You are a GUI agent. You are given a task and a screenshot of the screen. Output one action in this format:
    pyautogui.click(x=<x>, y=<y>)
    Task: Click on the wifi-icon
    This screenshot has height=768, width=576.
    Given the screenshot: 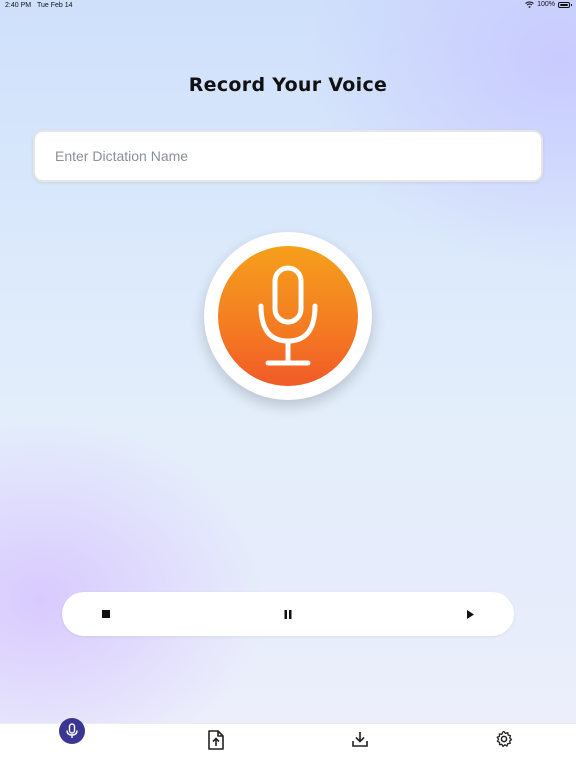 What is the action you would take?
    pyautogui.click(x=529, y=4)
    